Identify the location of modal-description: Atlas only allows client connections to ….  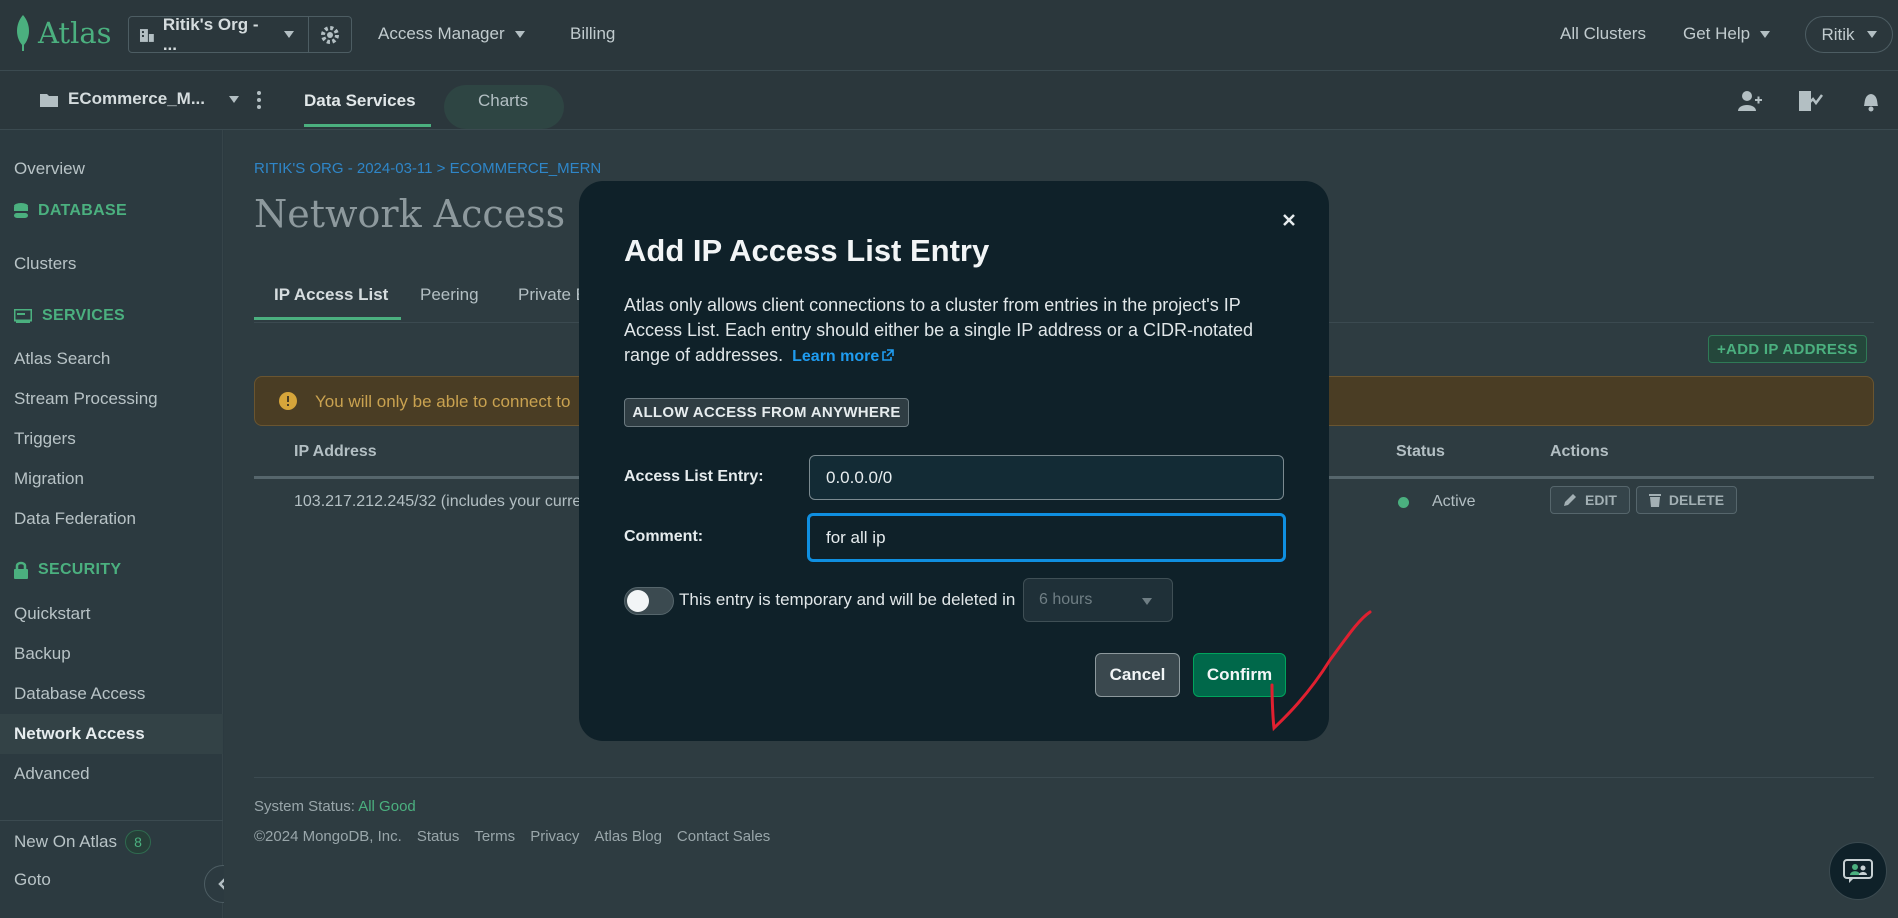
(954, 331).